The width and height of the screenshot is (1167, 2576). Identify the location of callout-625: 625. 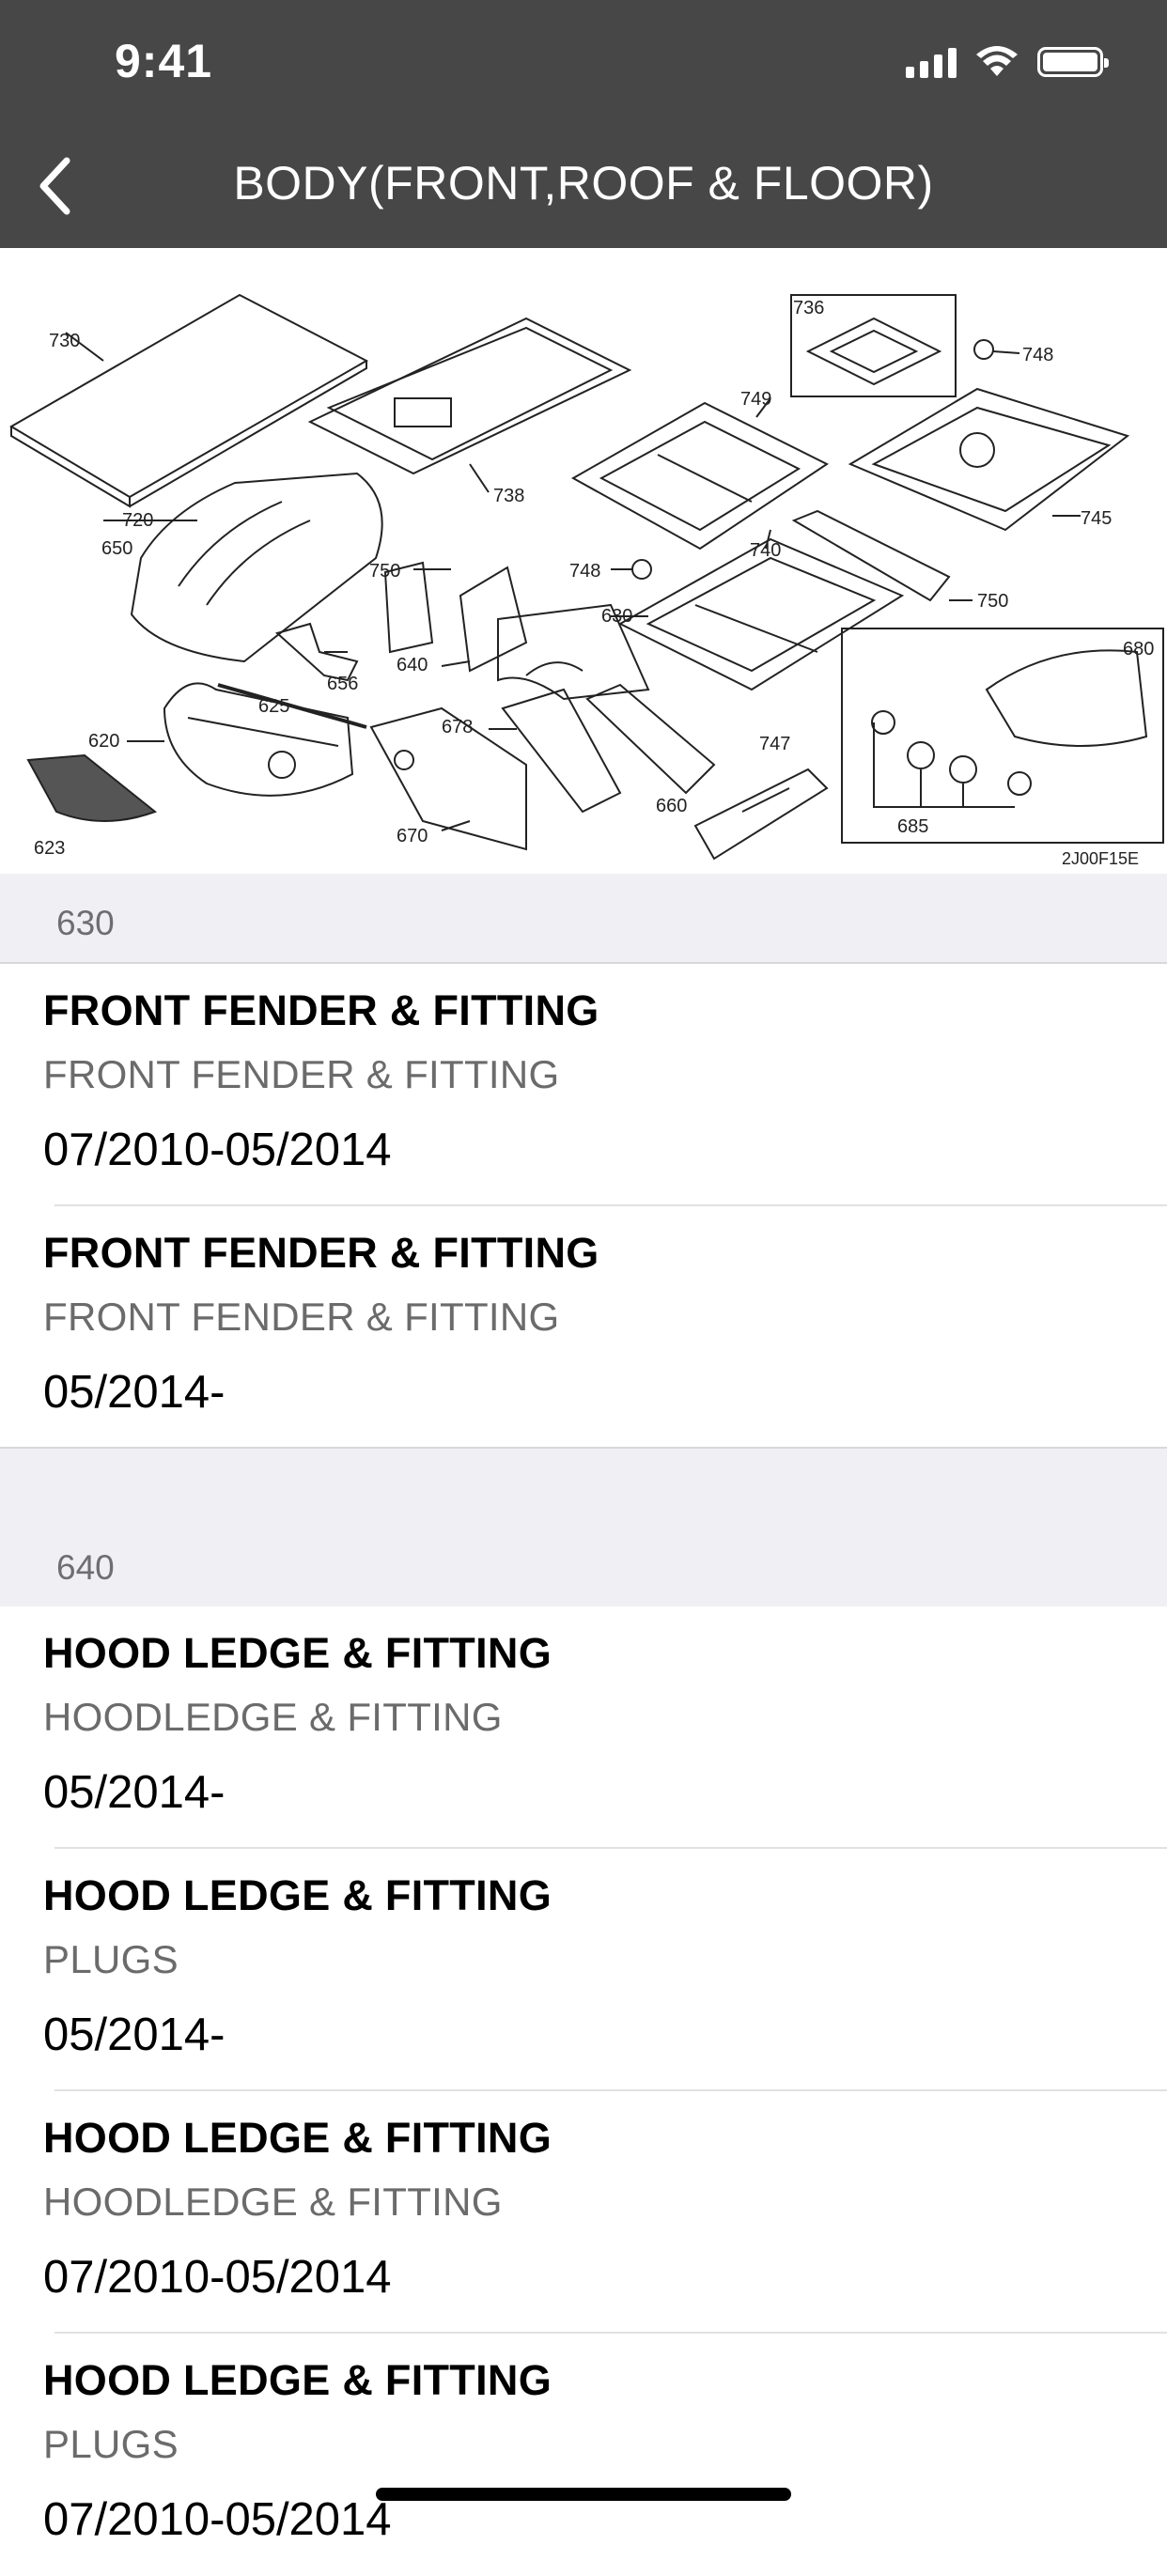
(273, 707).